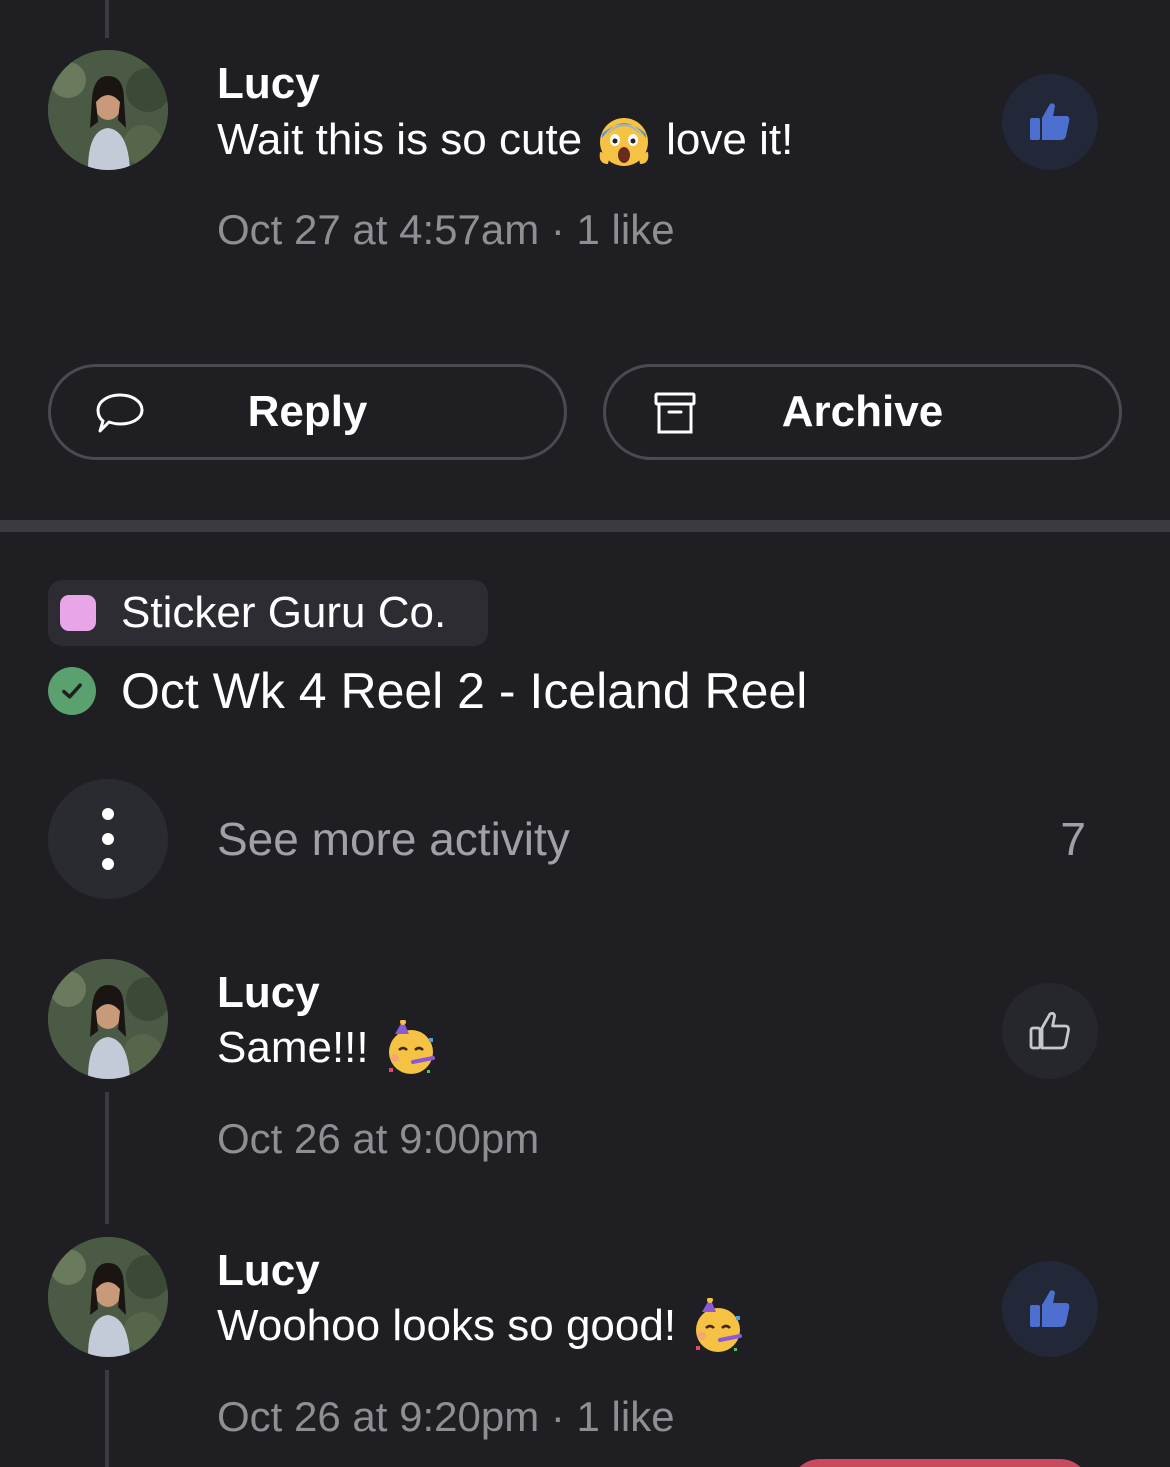  What do you see at coordinates (940, 1463) in the screenshot?
I see `floating-action-button` at bounding box center [940, 1463].